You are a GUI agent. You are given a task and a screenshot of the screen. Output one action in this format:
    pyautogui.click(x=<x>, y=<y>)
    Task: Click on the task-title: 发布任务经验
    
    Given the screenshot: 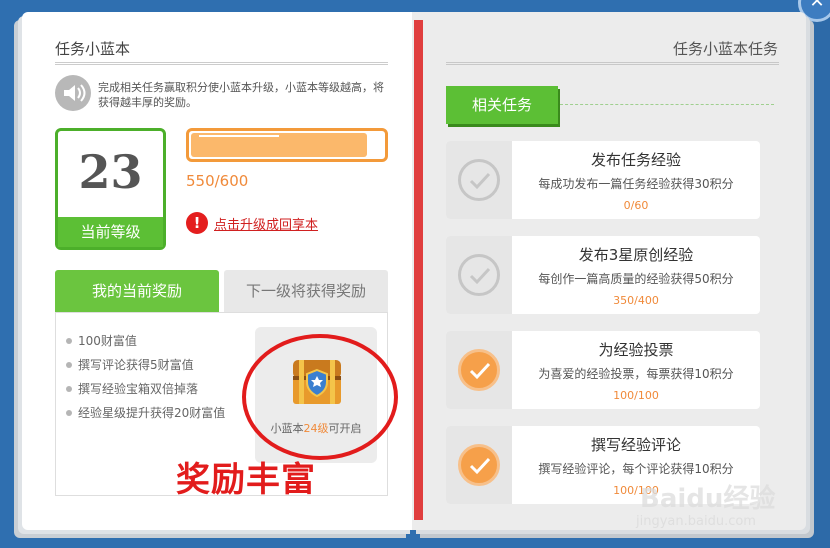 What is the action you would take?
    pyautogui.click(x=635, y=160)
    